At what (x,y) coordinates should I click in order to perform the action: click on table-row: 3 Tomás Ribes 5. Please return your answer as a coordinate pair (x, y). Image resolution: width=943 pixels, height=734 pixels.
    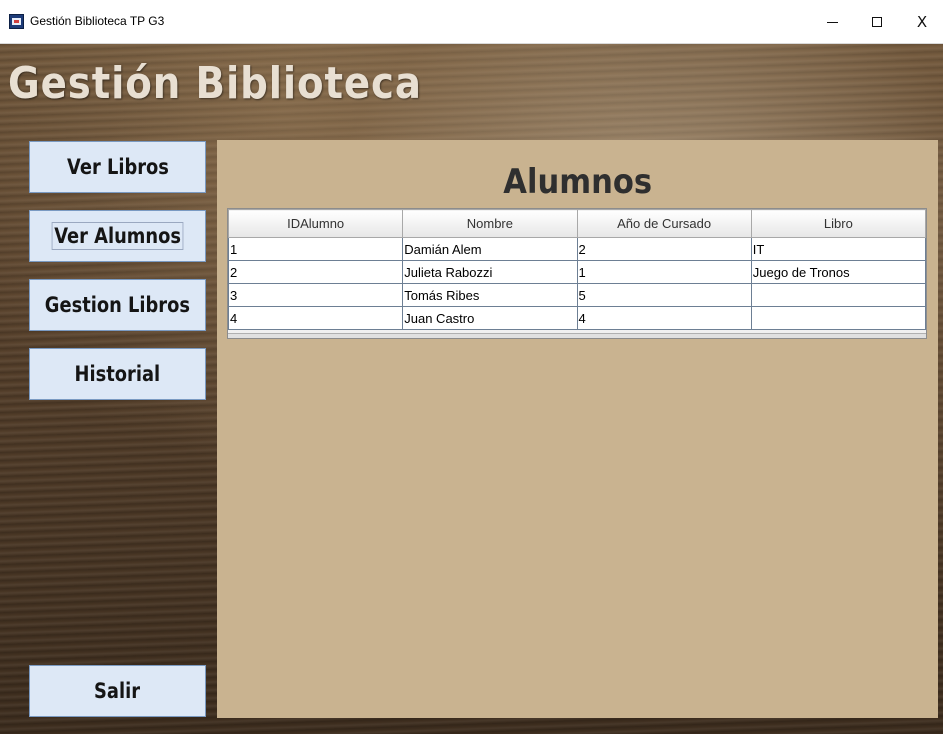
    Looking at the image, I should click on (577, 295).